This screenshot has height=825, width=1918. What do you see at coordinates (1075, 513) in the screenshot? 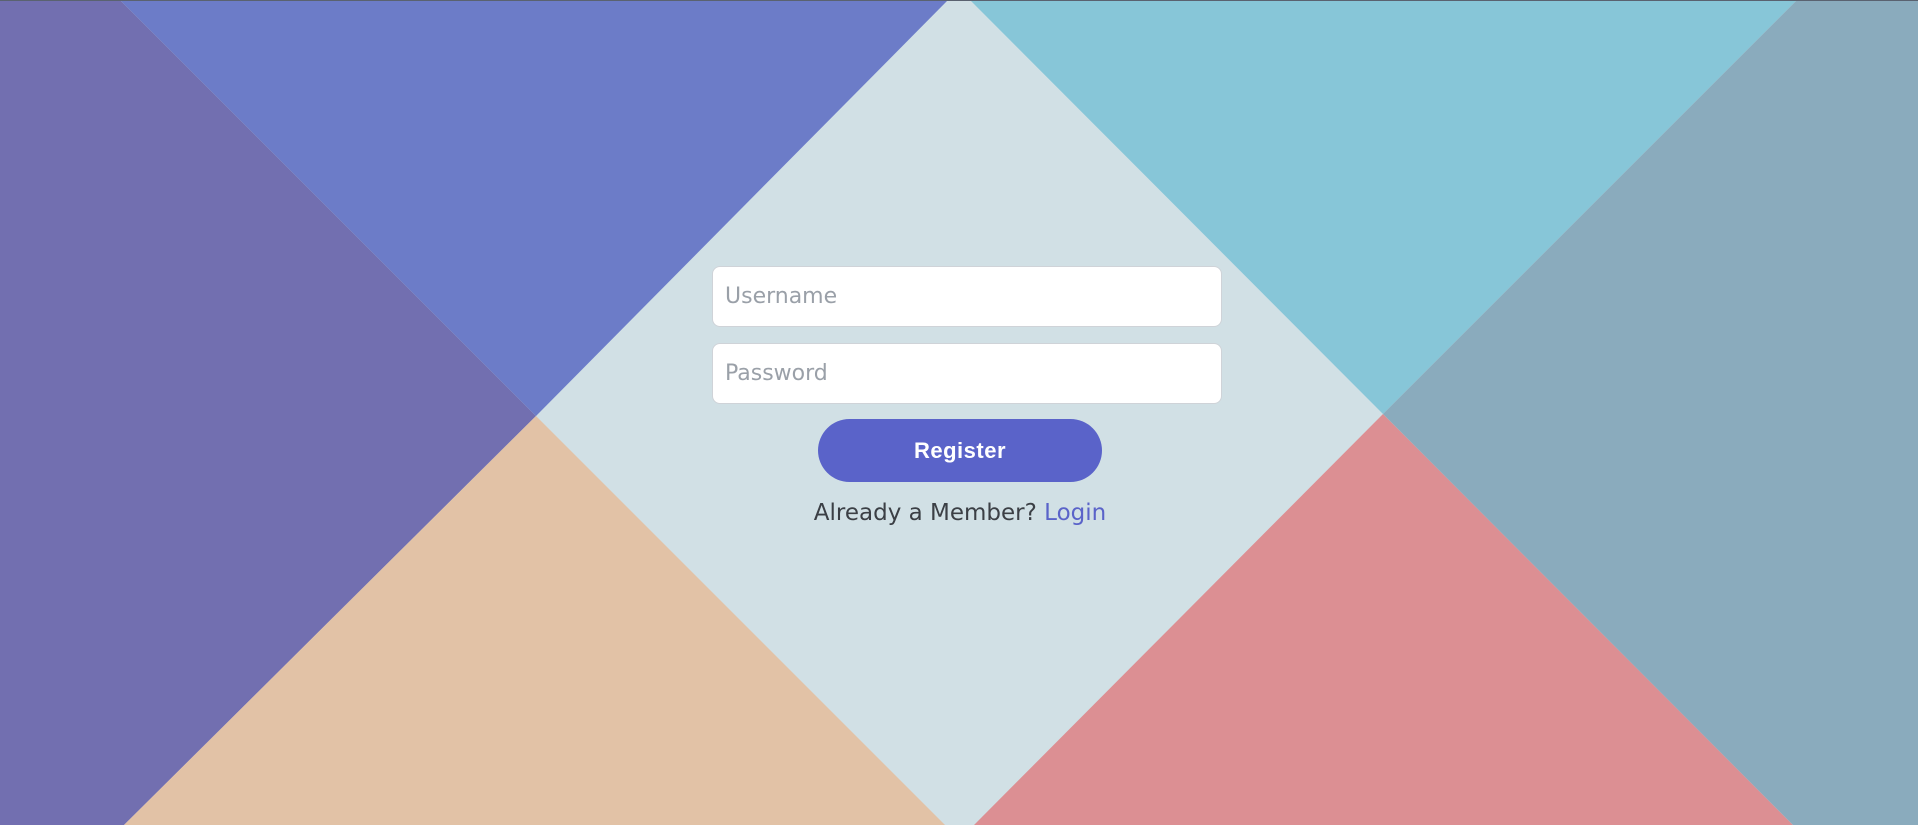
I see `login-link: Login` at bounding box center [1075, 513].